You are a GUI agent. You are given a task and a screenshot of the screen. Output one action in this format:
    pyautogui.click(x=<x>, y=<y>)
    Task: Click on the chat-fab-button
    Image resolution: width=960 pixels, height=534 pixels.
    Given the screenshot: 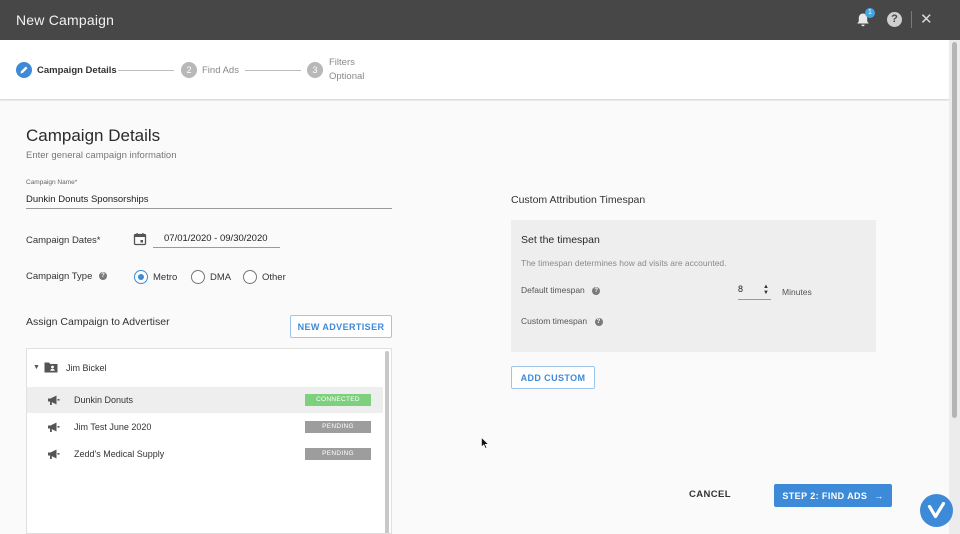 What is the action you would take?
    pyautogui.click(x=936, y=510)
    